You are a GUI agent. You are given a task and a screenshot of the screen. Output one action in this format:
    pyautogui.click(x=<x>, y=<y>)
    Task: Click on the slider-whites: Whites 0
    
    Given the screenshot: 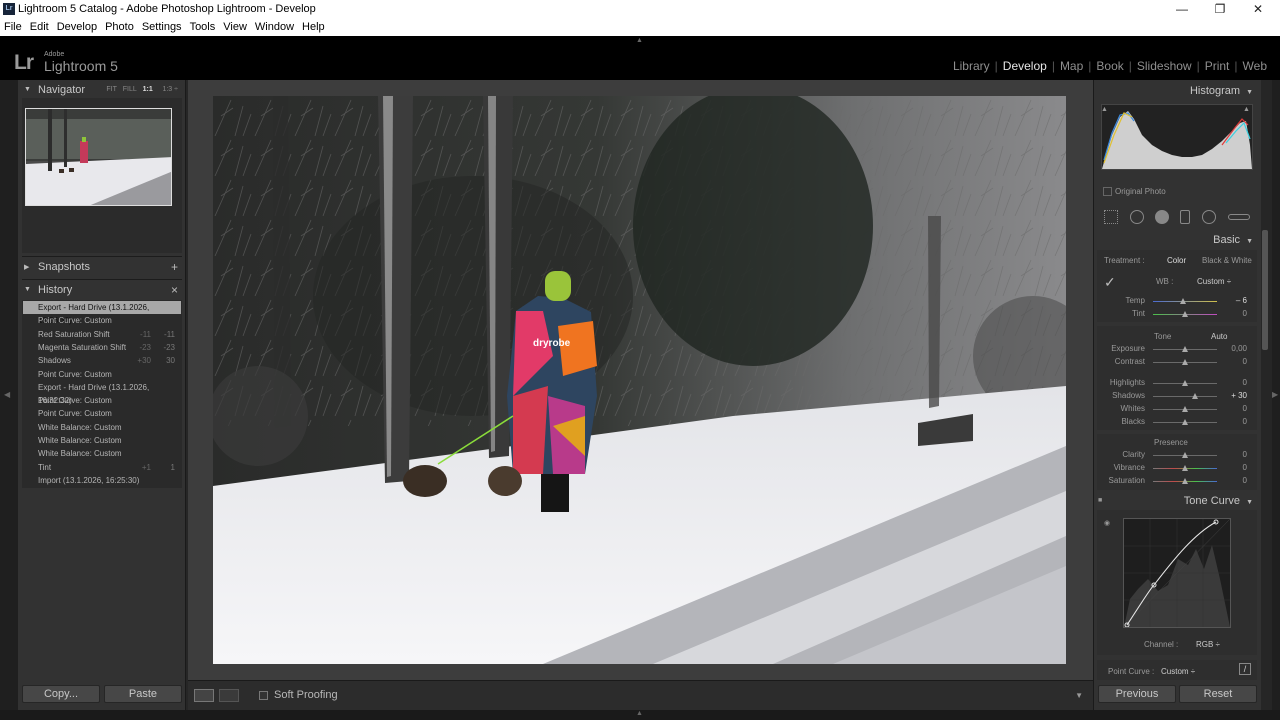 What is the action you would take?
    pyautogui.click(x=1177, y=409)
    